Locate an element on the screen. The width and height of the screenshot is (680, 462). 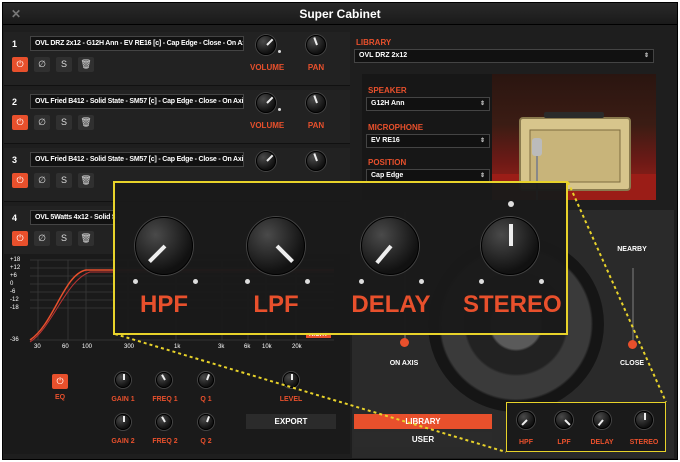
stereo-knob is located at coordinates (510, 246).